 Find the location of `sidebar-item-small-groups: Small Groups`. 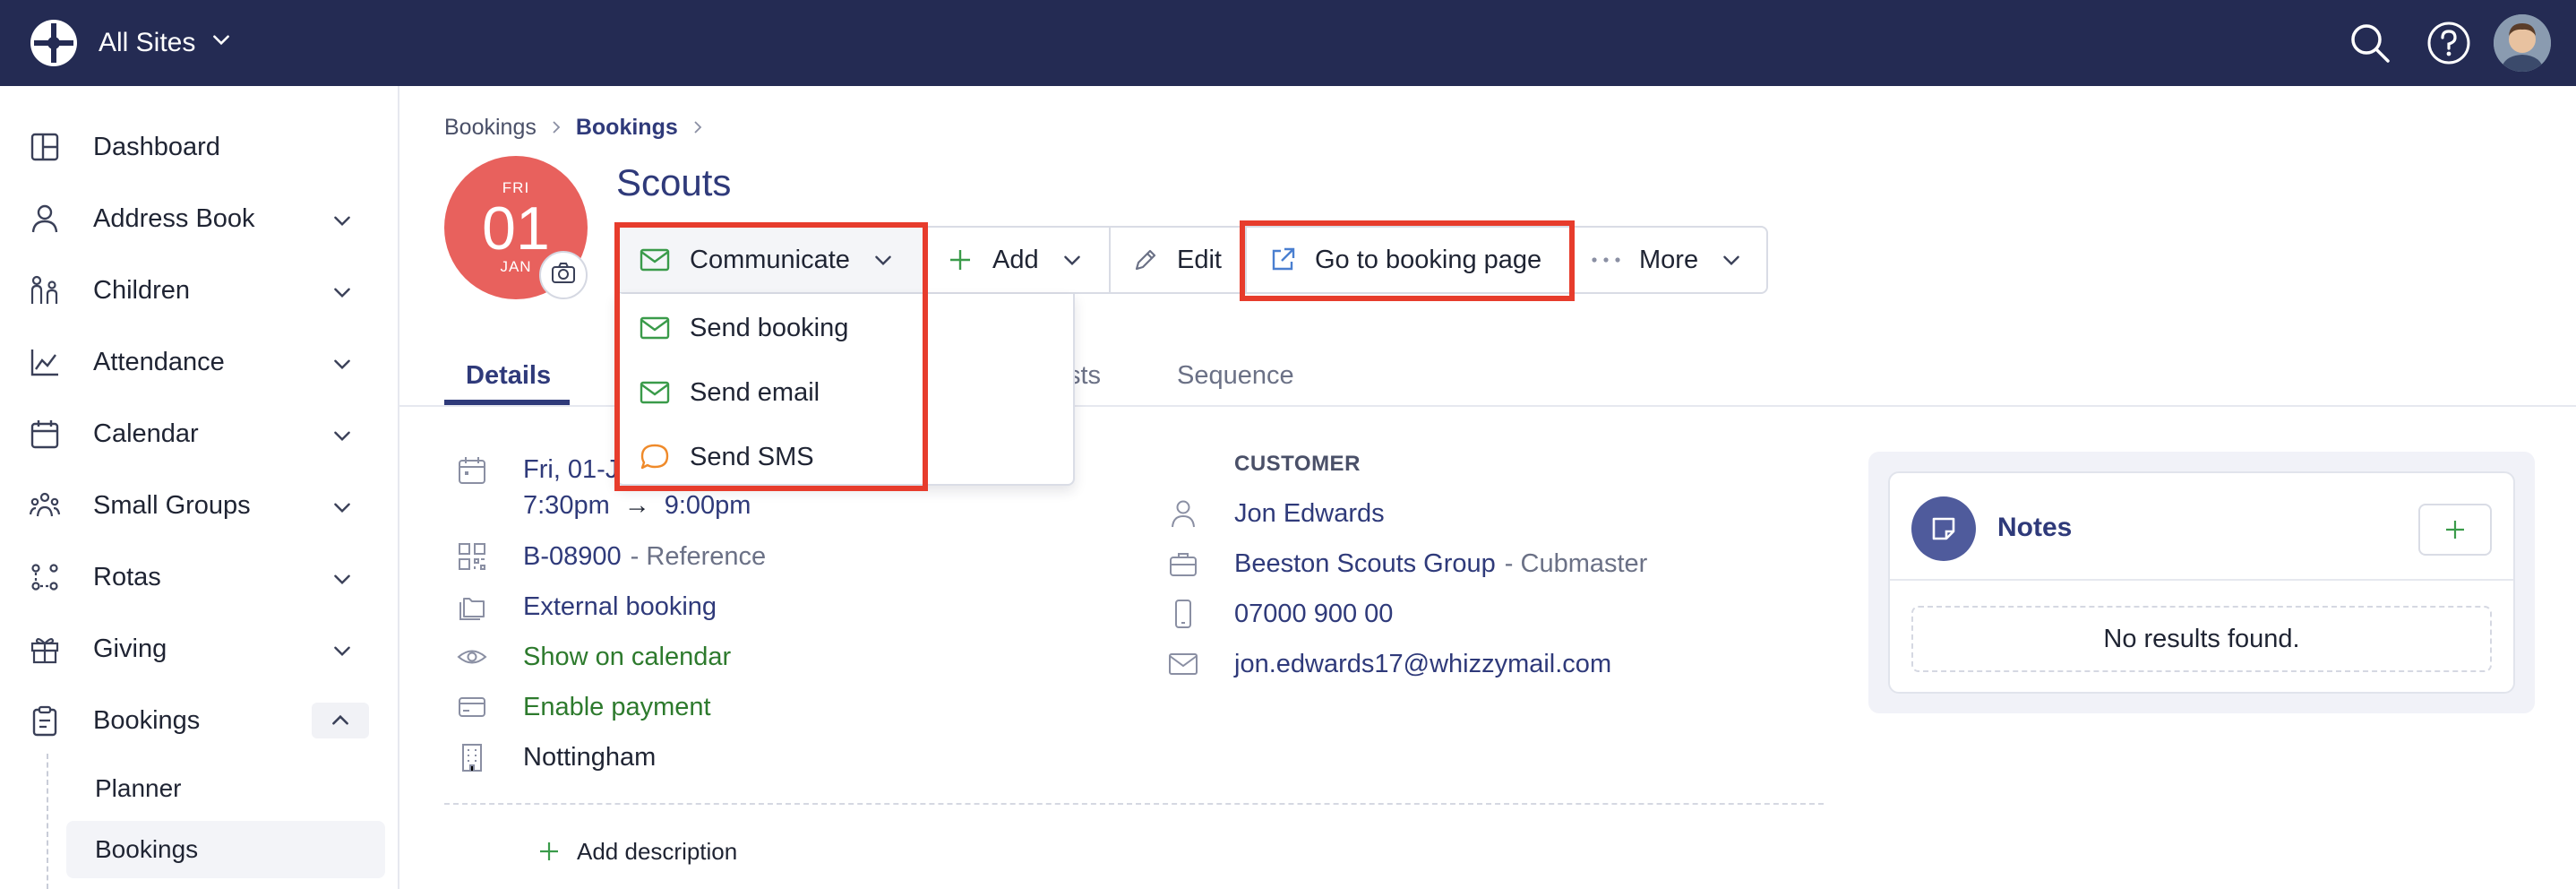

sidebar-item-small-groups: Small Groups is located at coordinates (199, 505).